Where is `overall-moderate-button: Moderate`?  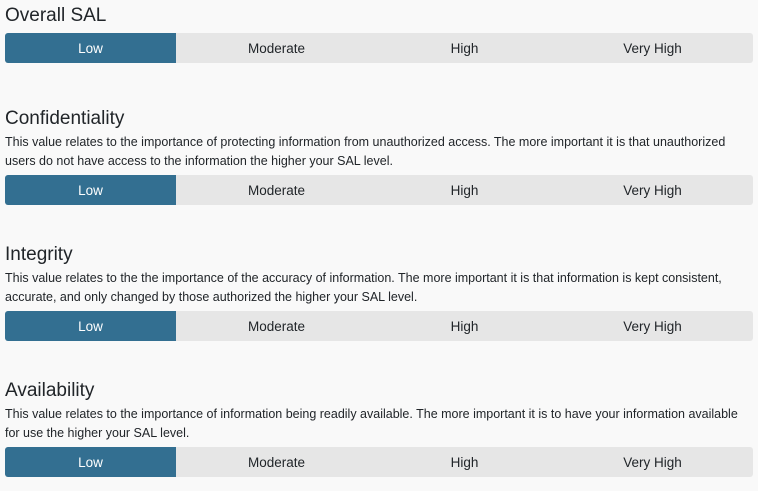 overall-moderate-button: Moderate is located at coordinates (276, 48).